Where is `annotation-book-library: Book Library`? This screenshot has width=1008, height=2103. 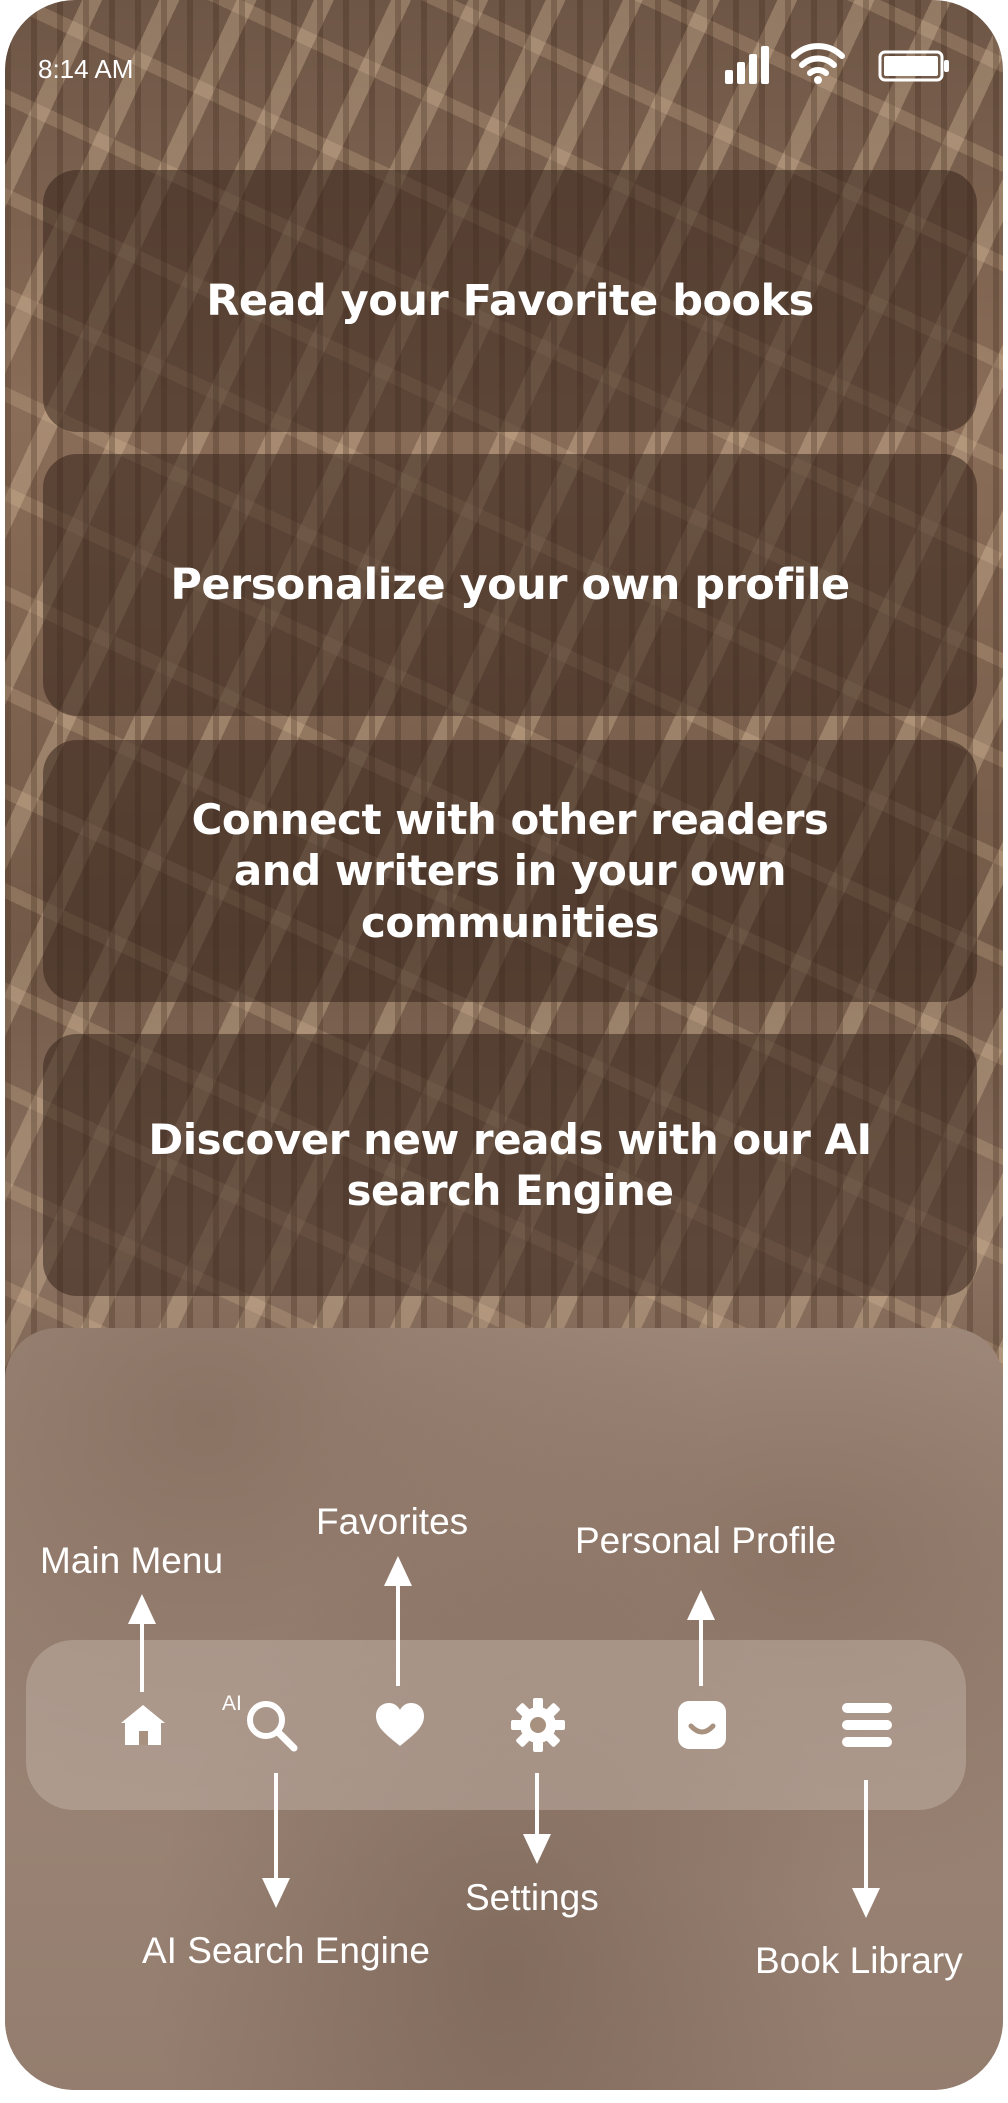 annotation-book-library: Book Library is located at coordinates (859, 1960).